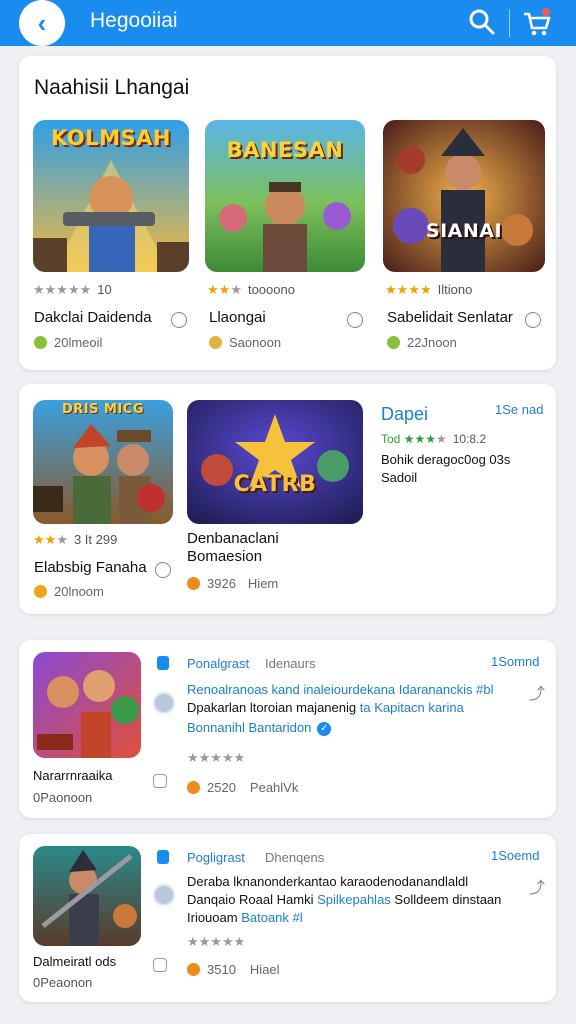 The image size is (576, 1024). I want to click on game-meta: 20lnoom, so click(69, 591).